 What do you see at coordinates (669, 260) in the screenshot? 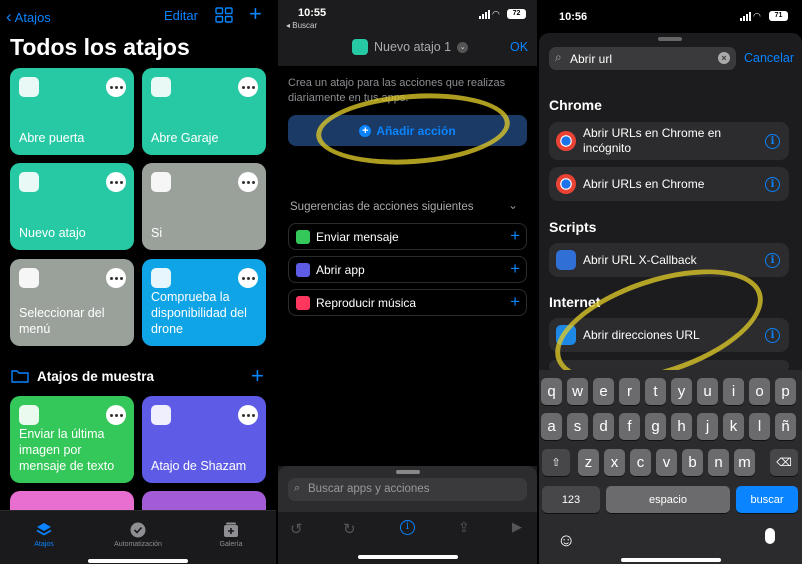
I see `action-result-row: Abrir URL X-Callback i` at bounding box center [669, 260].